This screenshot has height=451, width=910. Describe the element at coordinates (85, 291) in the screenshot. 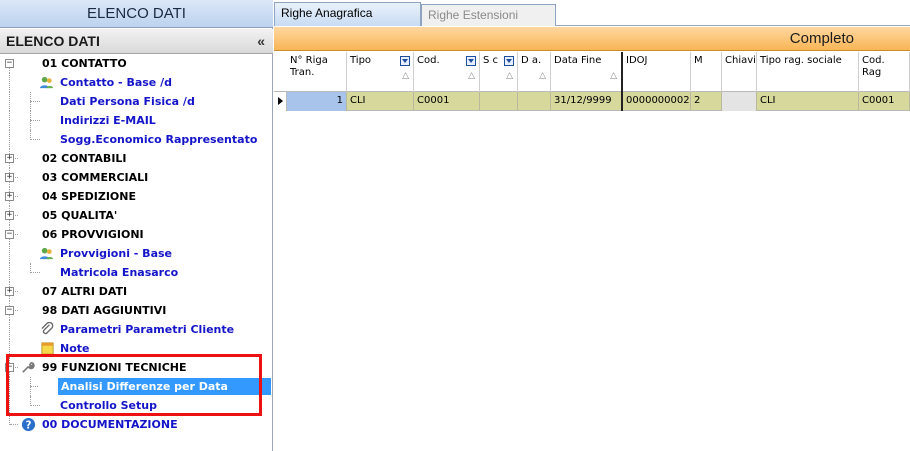

I see `tree-group-label: 07 ALTRI DATI` at that location.